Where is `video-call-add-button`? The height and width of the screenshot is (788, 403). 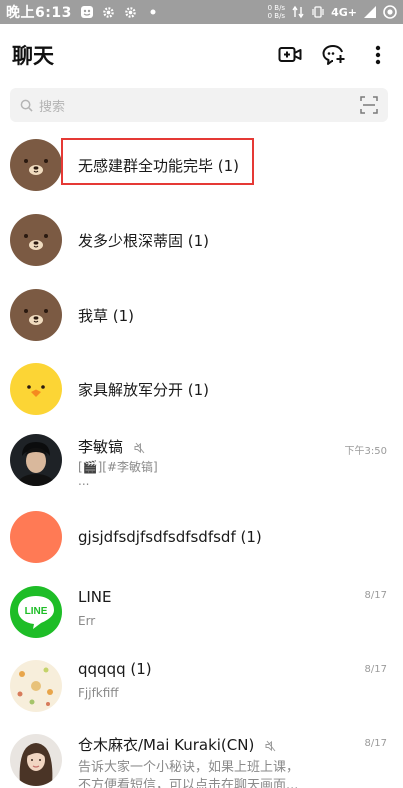
video-call-add-button is located at coordinates (290, 55).